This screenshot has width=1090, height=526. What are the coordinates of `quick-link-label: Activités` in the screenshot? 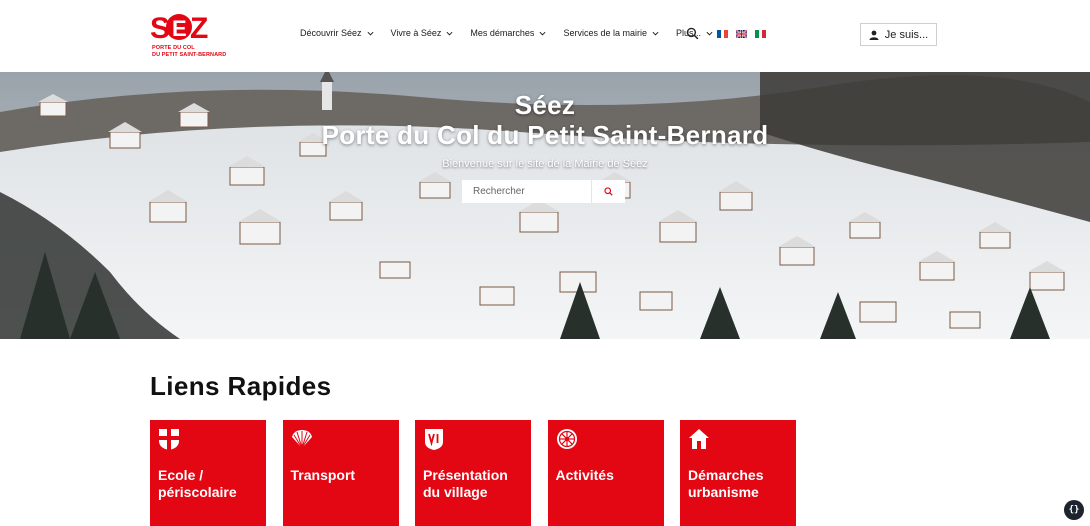 It's located at (584, 475).